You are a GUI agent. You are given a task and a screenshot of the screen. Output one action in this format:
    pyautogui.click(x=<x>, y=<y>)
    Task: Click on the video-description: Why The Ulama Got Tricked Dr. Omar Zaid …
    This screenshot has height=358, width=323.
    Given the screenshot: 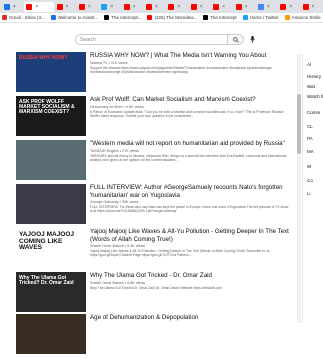 What is the action you would take?
    pyautogui.click(x=156, y=287)
    